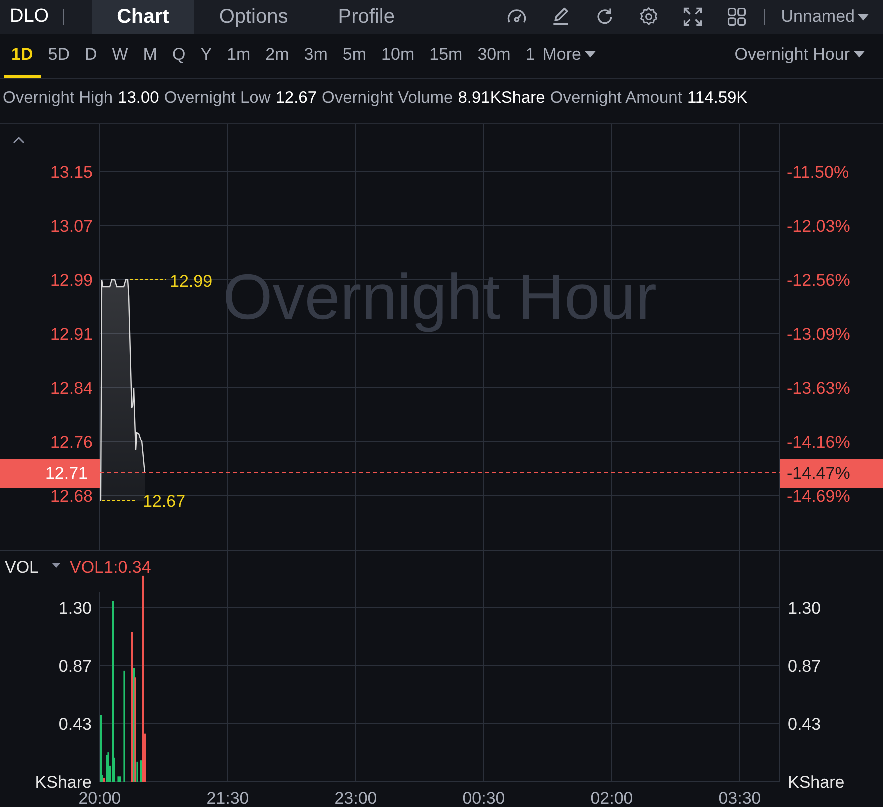  What do you see at coordinates (71, 226) in the screenshot?
I see `price-axis-label: 13.07` at bounding box center [71, 226].